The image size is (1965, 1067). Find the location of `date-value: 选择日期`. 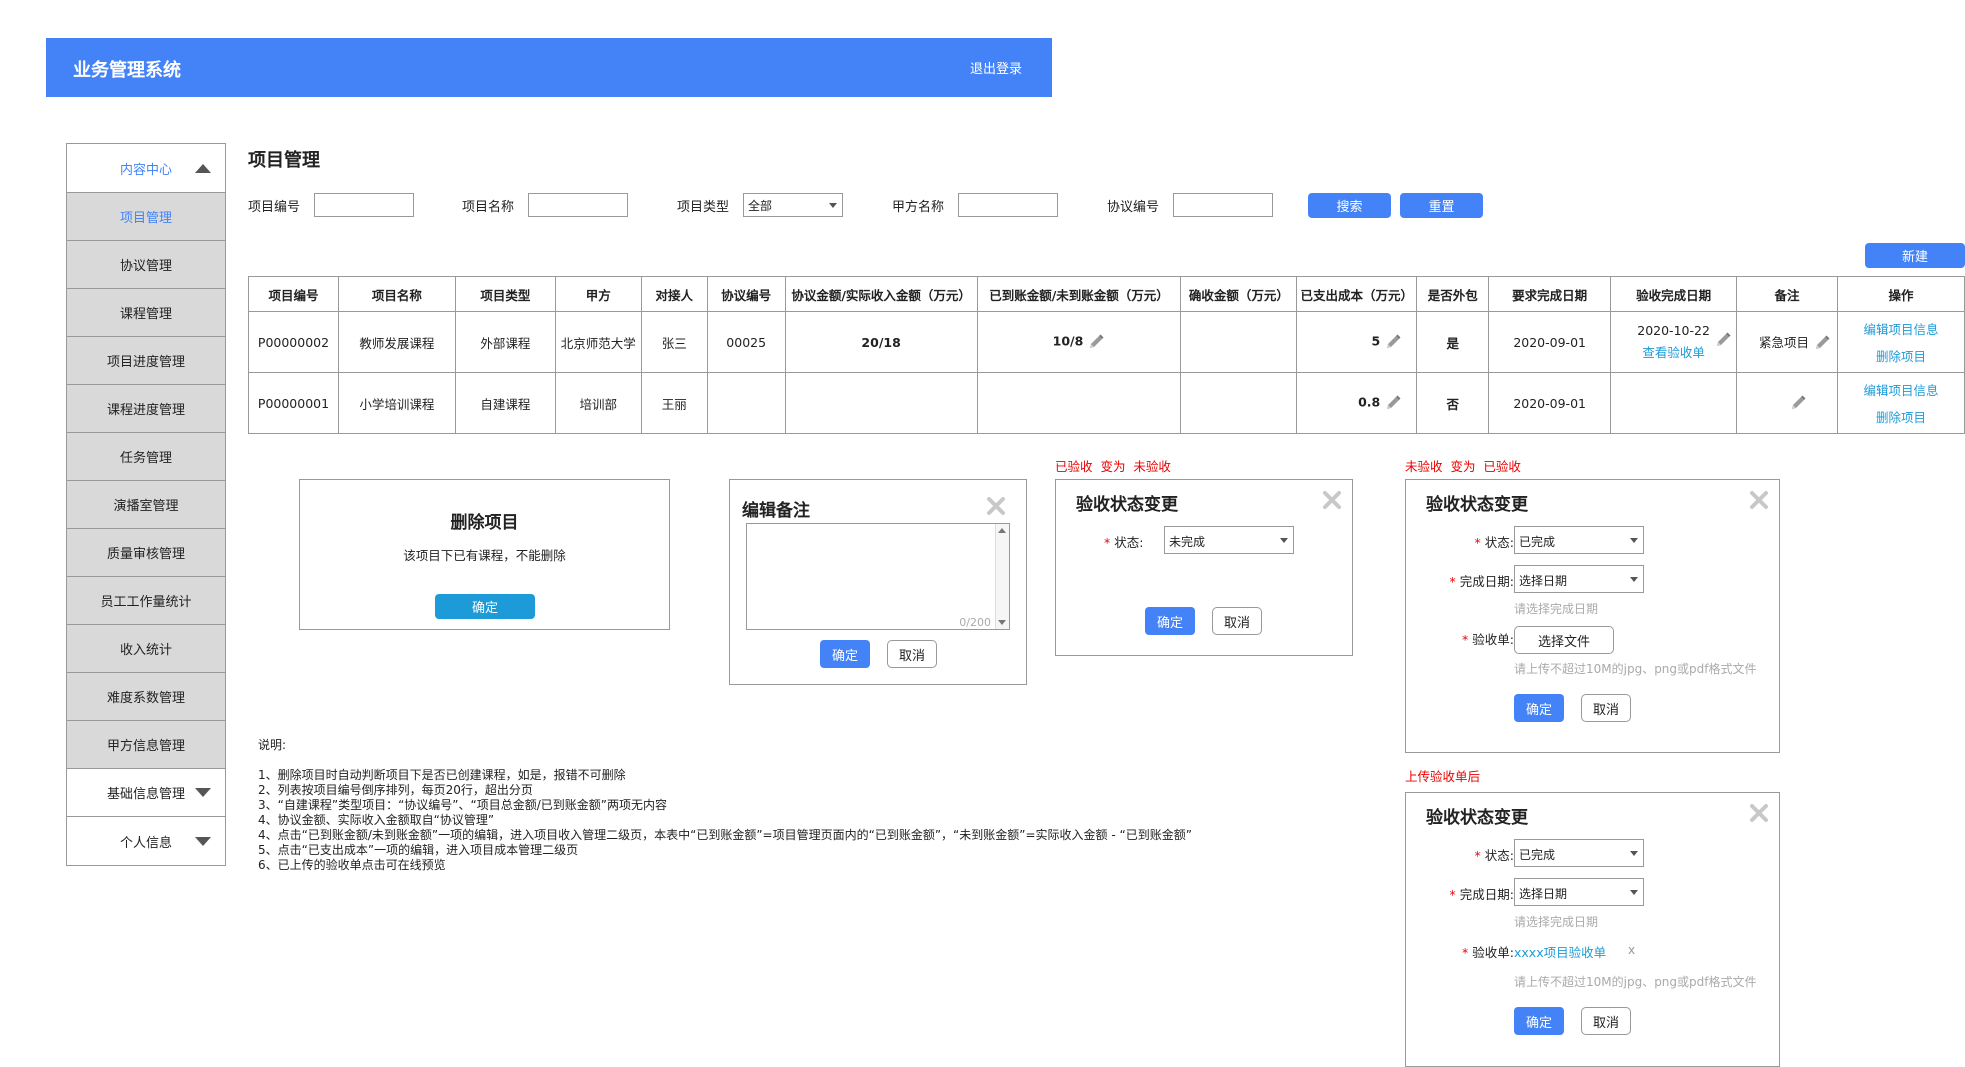

date-value: 选择日期 is located at coordinates (1543, 581).